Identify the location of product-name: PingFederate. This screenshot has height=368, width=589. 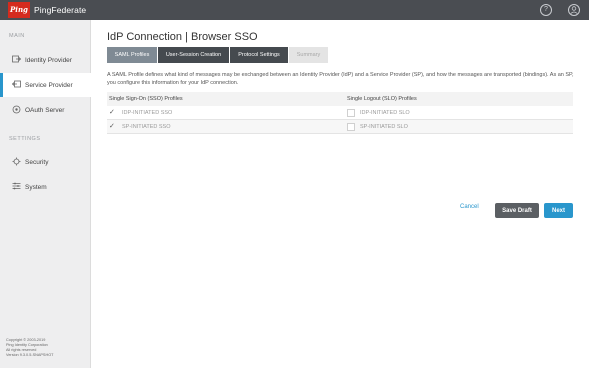
(60, 10).